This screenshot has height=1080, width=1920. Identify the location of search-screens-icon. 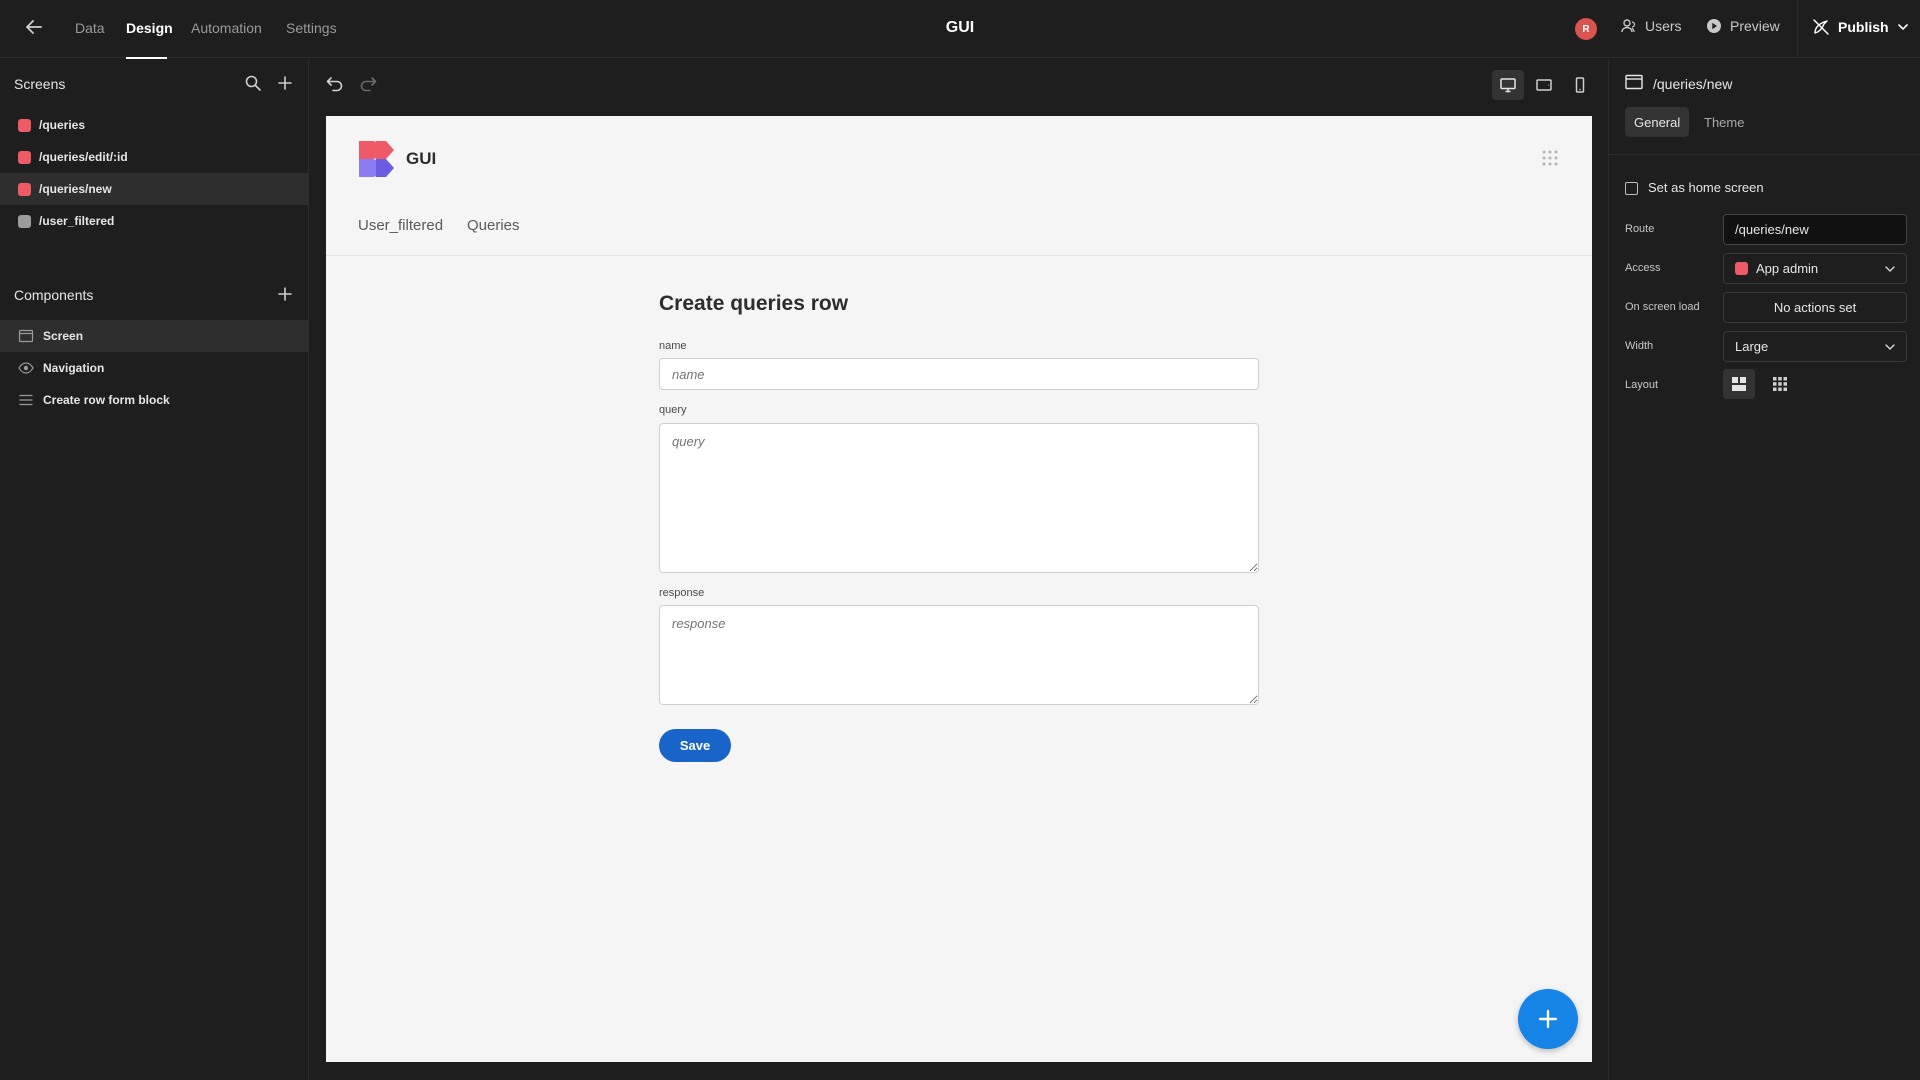
(254, 84).